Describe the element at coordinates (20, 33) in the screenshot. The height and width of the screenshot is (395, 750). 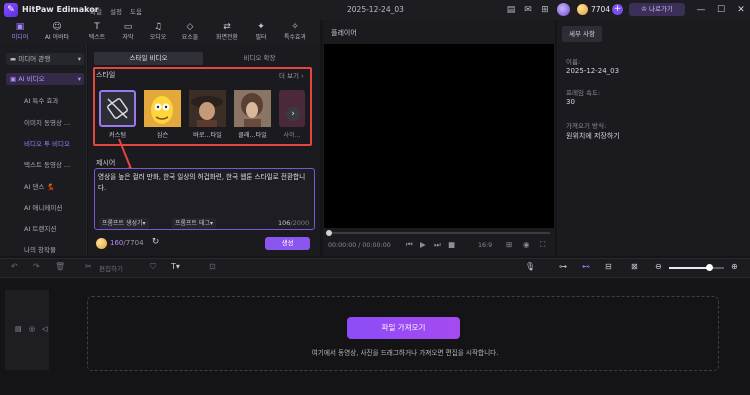
I see `tab-media: ▣ 미디어` at that location.